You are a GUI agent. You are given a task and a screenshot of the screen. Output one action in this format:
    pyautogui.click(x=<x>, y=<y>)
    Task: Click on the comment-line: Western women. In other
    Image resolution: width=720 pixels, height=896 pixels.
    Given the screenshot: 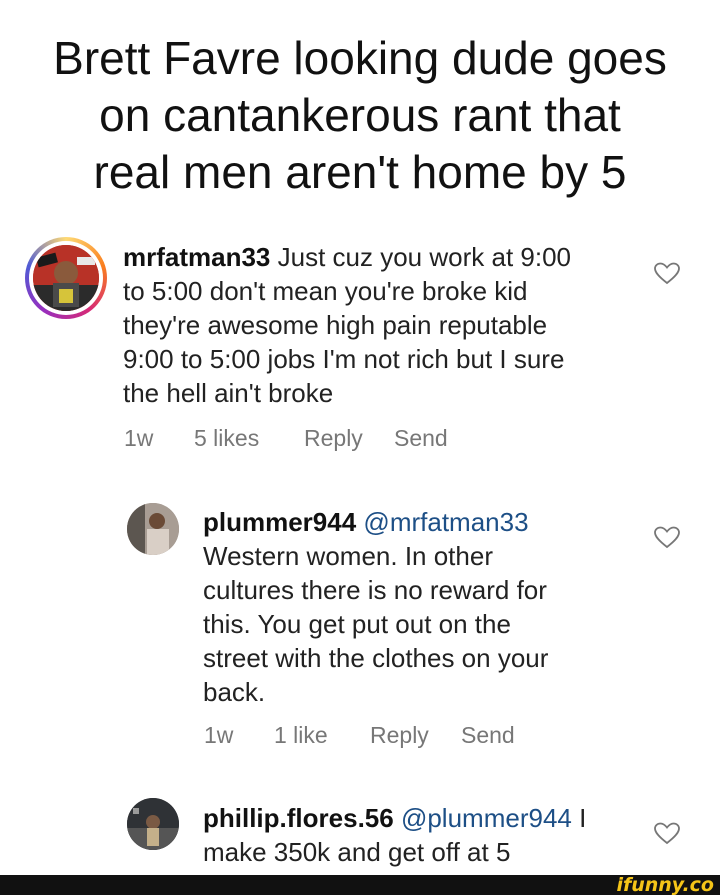 What is the action you would take?
    pyautogui.click(x=348, y=556)
    